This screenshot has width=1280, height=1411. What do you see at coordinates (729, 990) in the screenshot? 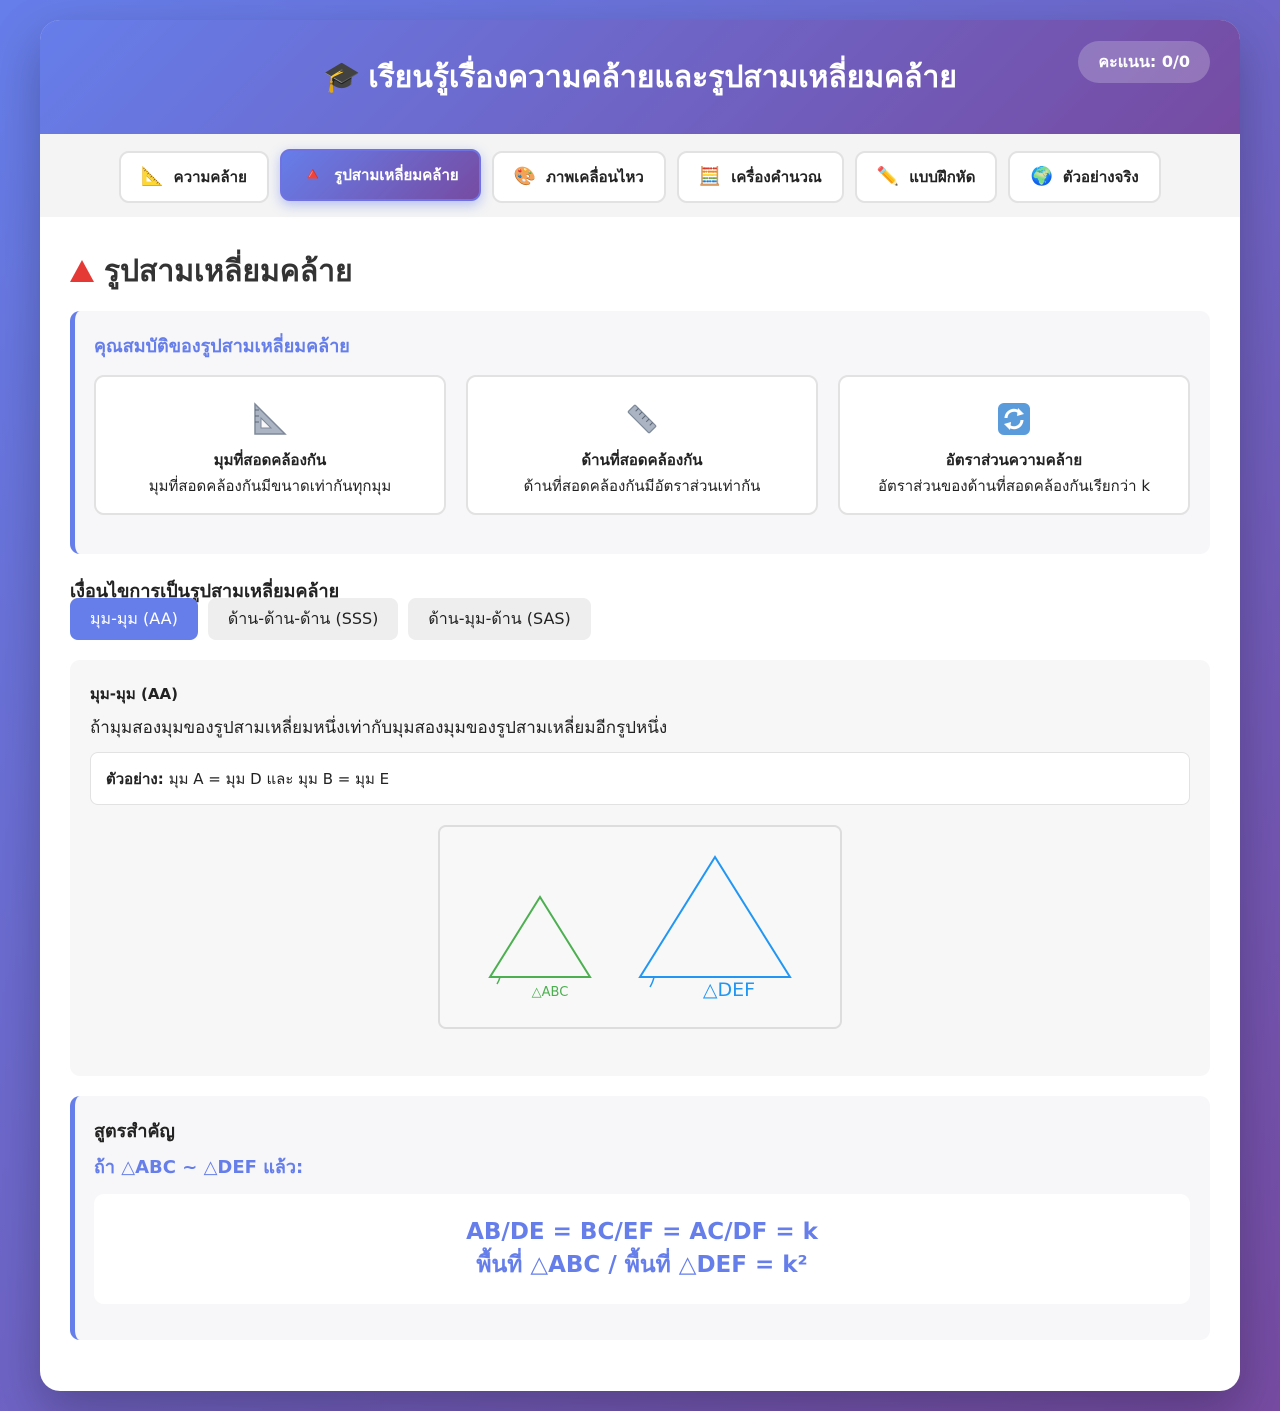
I see `triangle-def-label: △DEF` at bounding box center [729, 990].